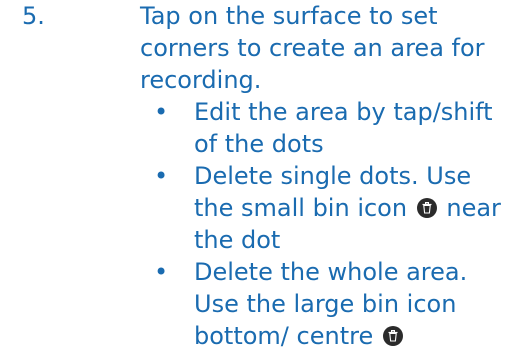 This screenshot has height=356, width=512. I want to click on list-item: • Edit the area by tap/shift of the dots, so click(325, 128).